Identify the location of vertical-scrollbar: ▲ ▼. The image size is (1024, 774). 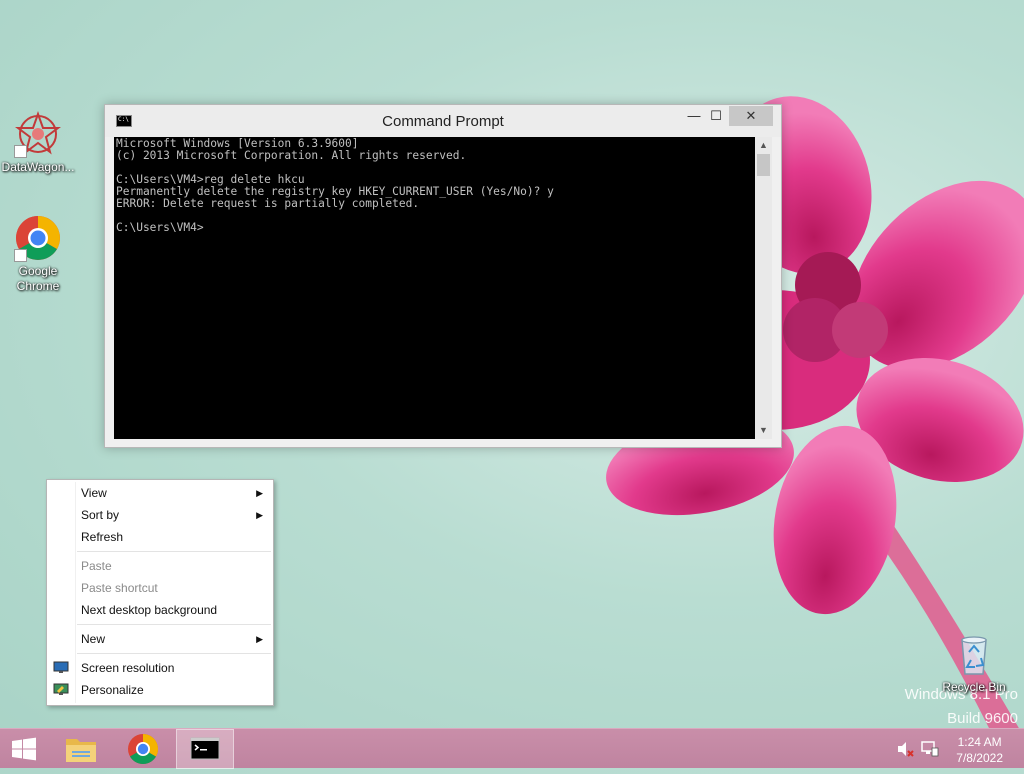
(763, 288).